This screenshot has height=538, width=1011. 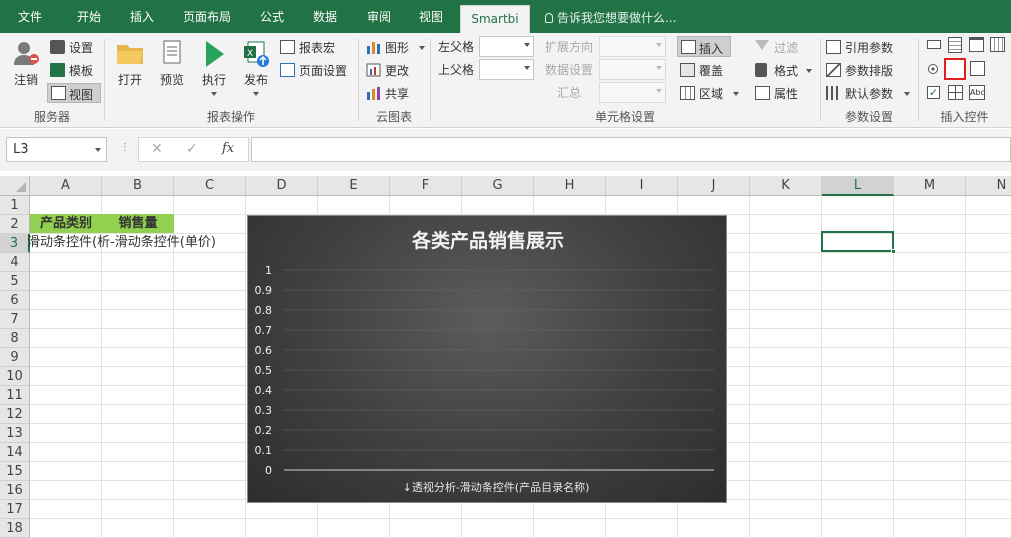 What do you see at coordinates (15, 433) in the screenshot?
I see `row-header-13: 13` at bounding box center [15, 433].